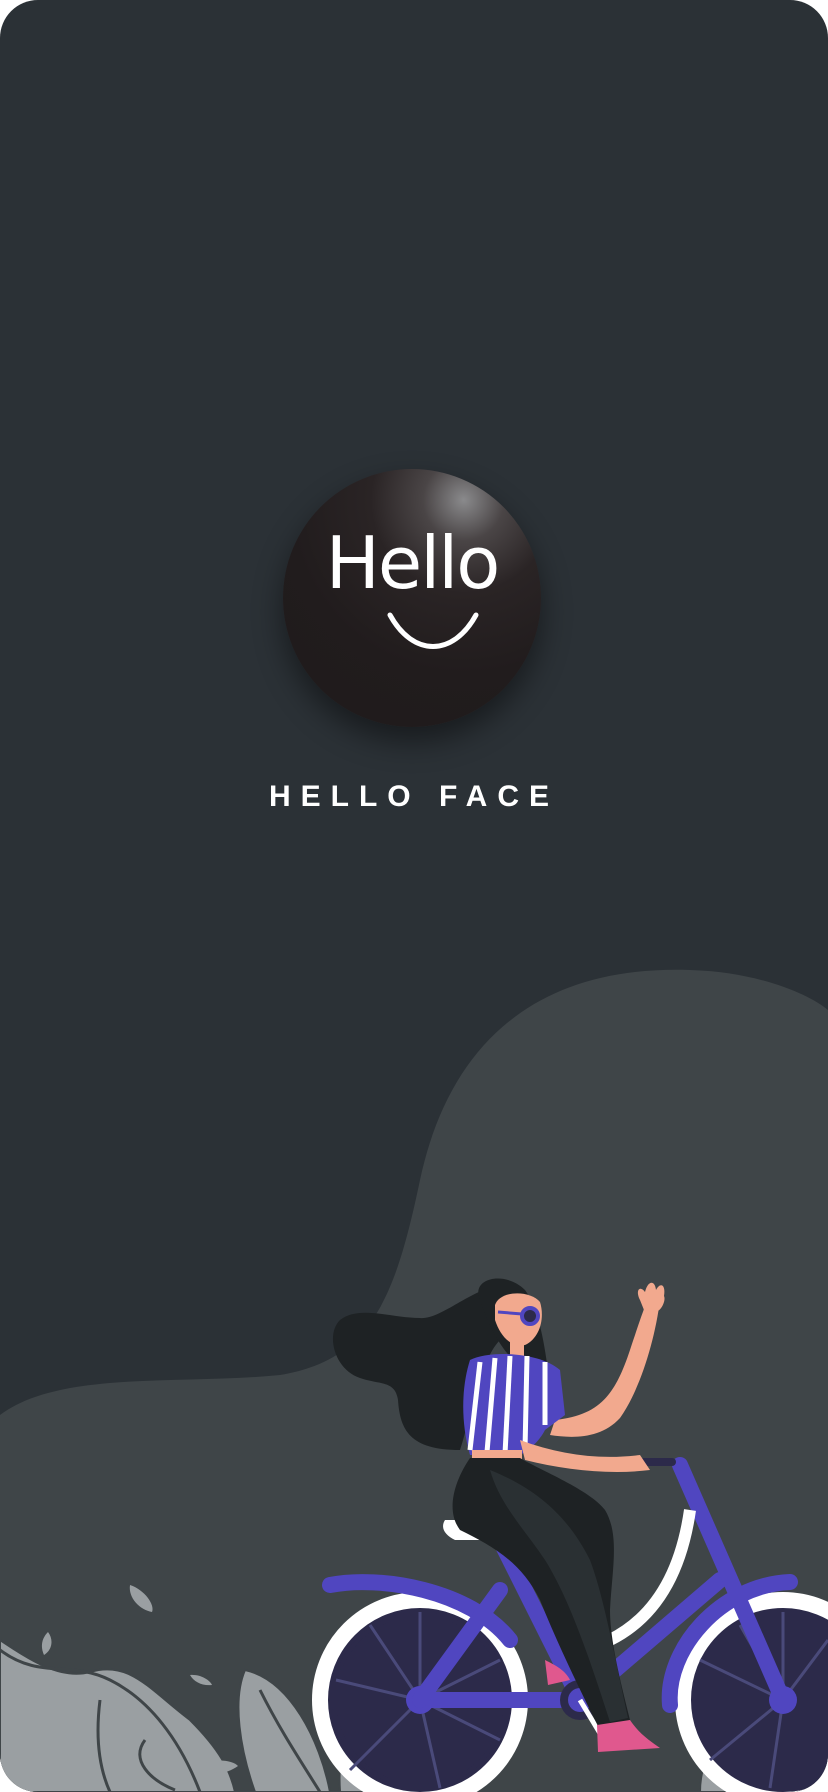  I want to click on logo-wordmark: Hello, so click(413, 563).